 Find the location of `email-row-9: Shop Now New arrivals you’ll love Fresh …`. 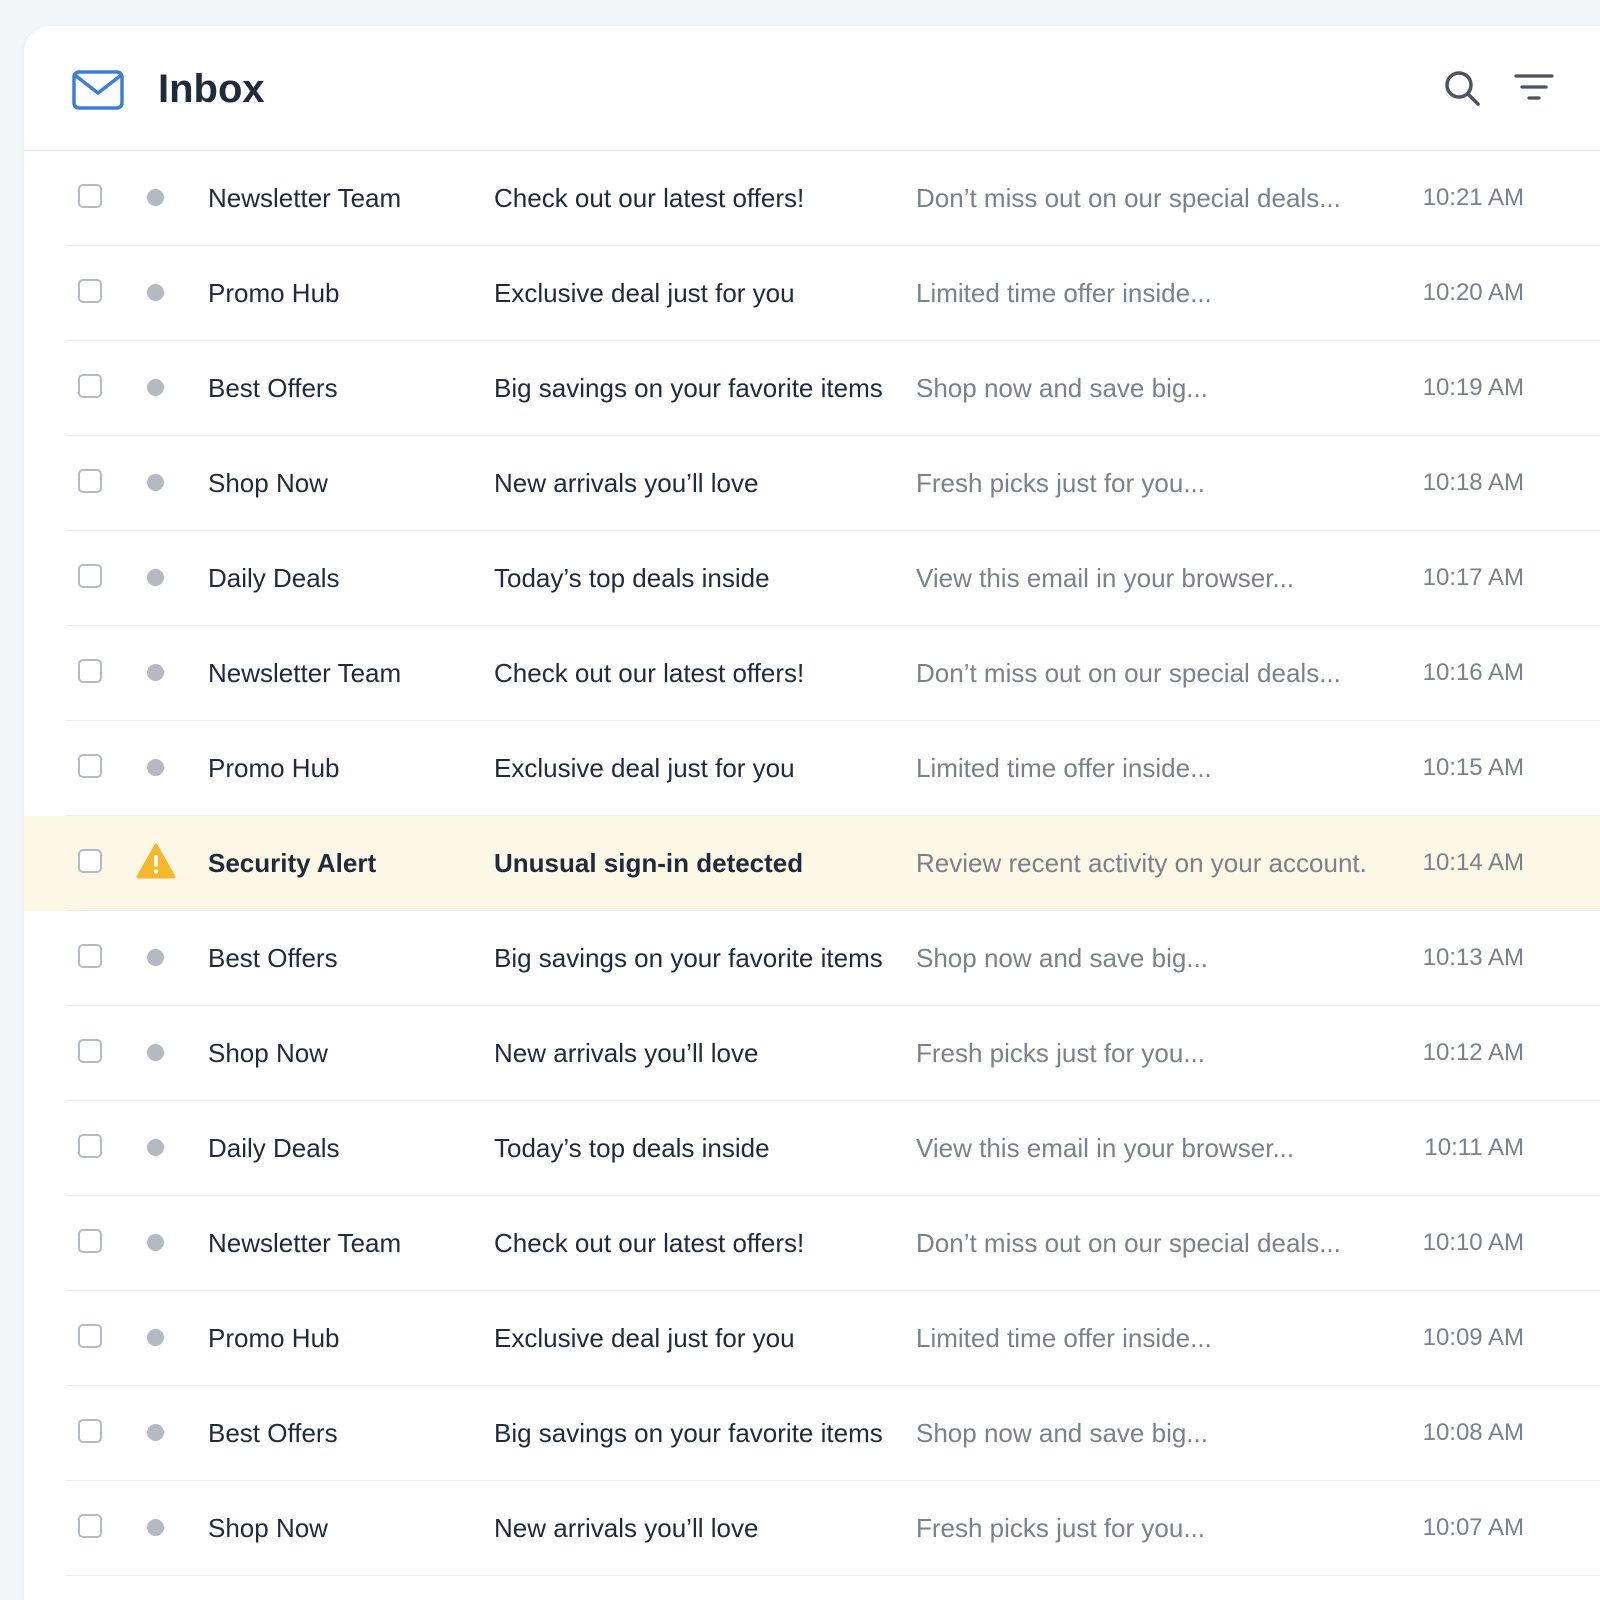

email-row-9: Shop Now New arrivals you’ll love Fresh … is located at coordinates (812, 1053).